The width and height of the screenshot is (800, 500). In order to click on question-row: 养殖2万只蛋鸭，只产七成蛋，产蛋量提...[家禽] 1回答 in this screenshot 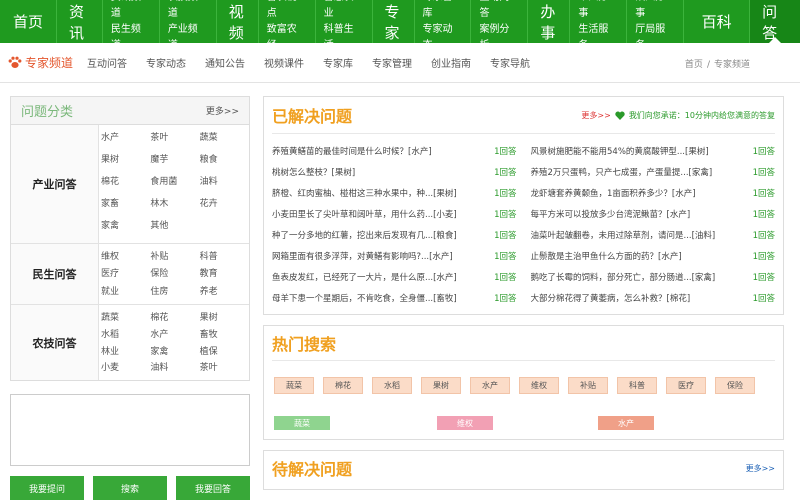, I will do `click(653, 173)`.